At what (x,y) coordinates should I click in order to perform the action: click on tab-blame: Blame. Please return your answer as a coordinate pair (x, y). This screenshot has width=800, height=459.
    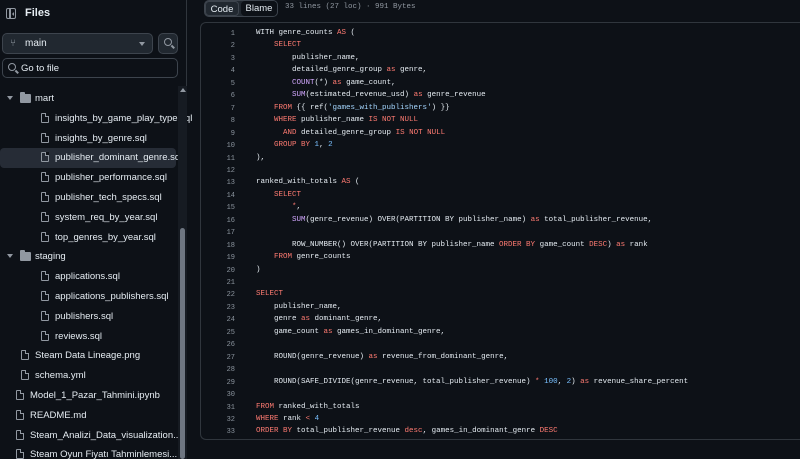
    Looking at the image, I should click on (259, 8).